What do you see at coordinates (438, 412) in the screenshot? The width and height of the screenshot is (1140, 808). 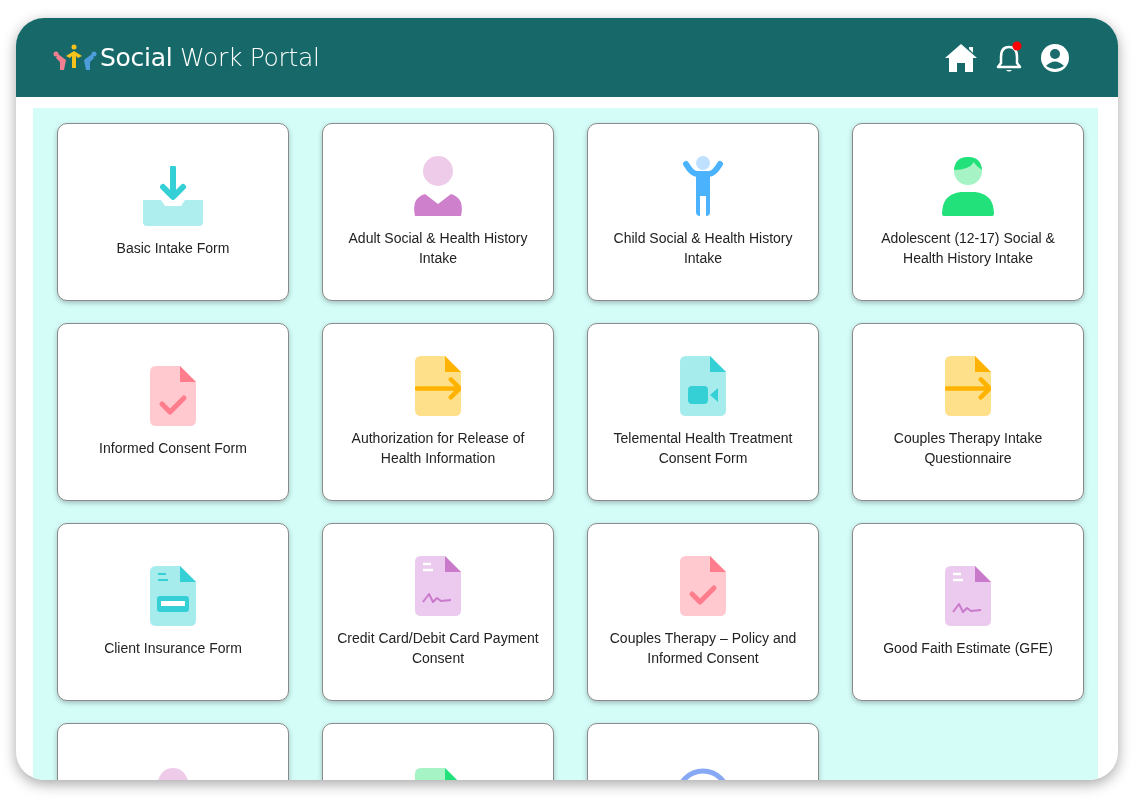 I see `form-card: Authorization for Release of Health Information` at bounding box center [438, 412].